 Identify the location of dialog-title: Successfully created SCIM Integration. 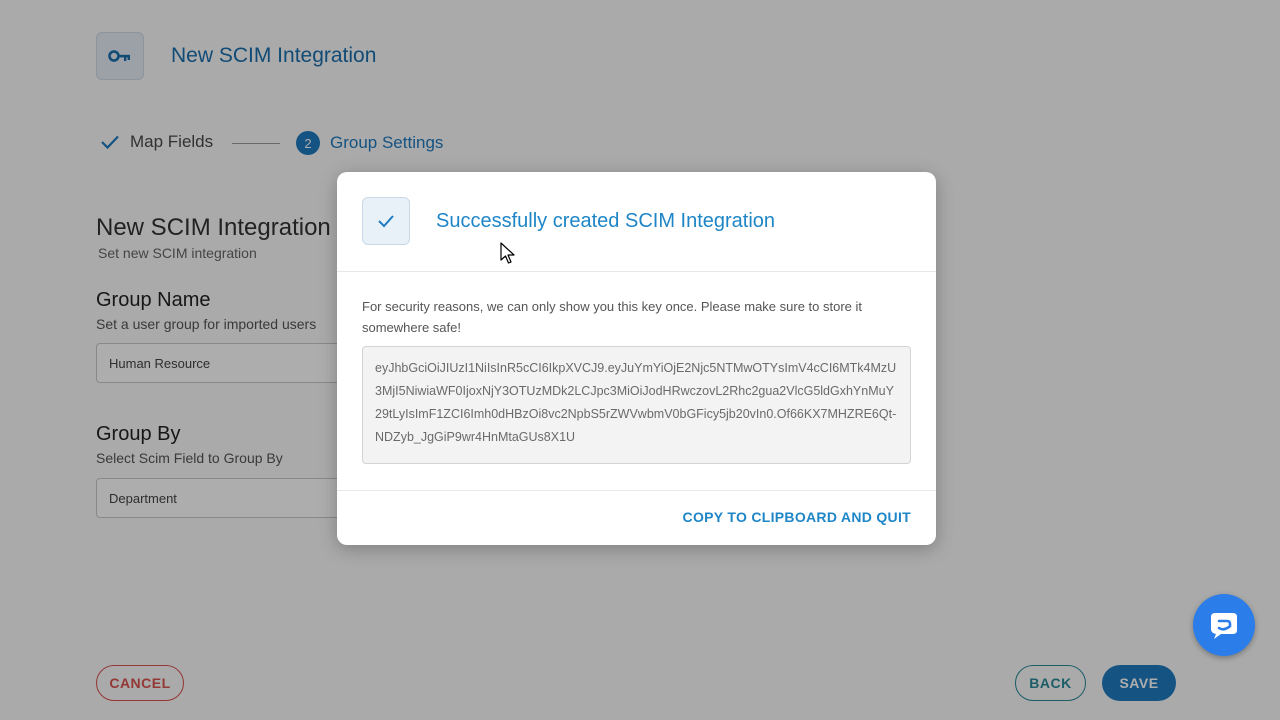
(606, 221).